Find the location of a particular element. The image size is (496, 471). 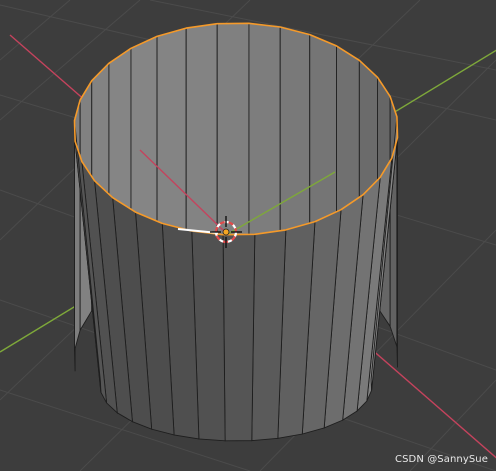

grid-line is located at coordinates (35, 30).